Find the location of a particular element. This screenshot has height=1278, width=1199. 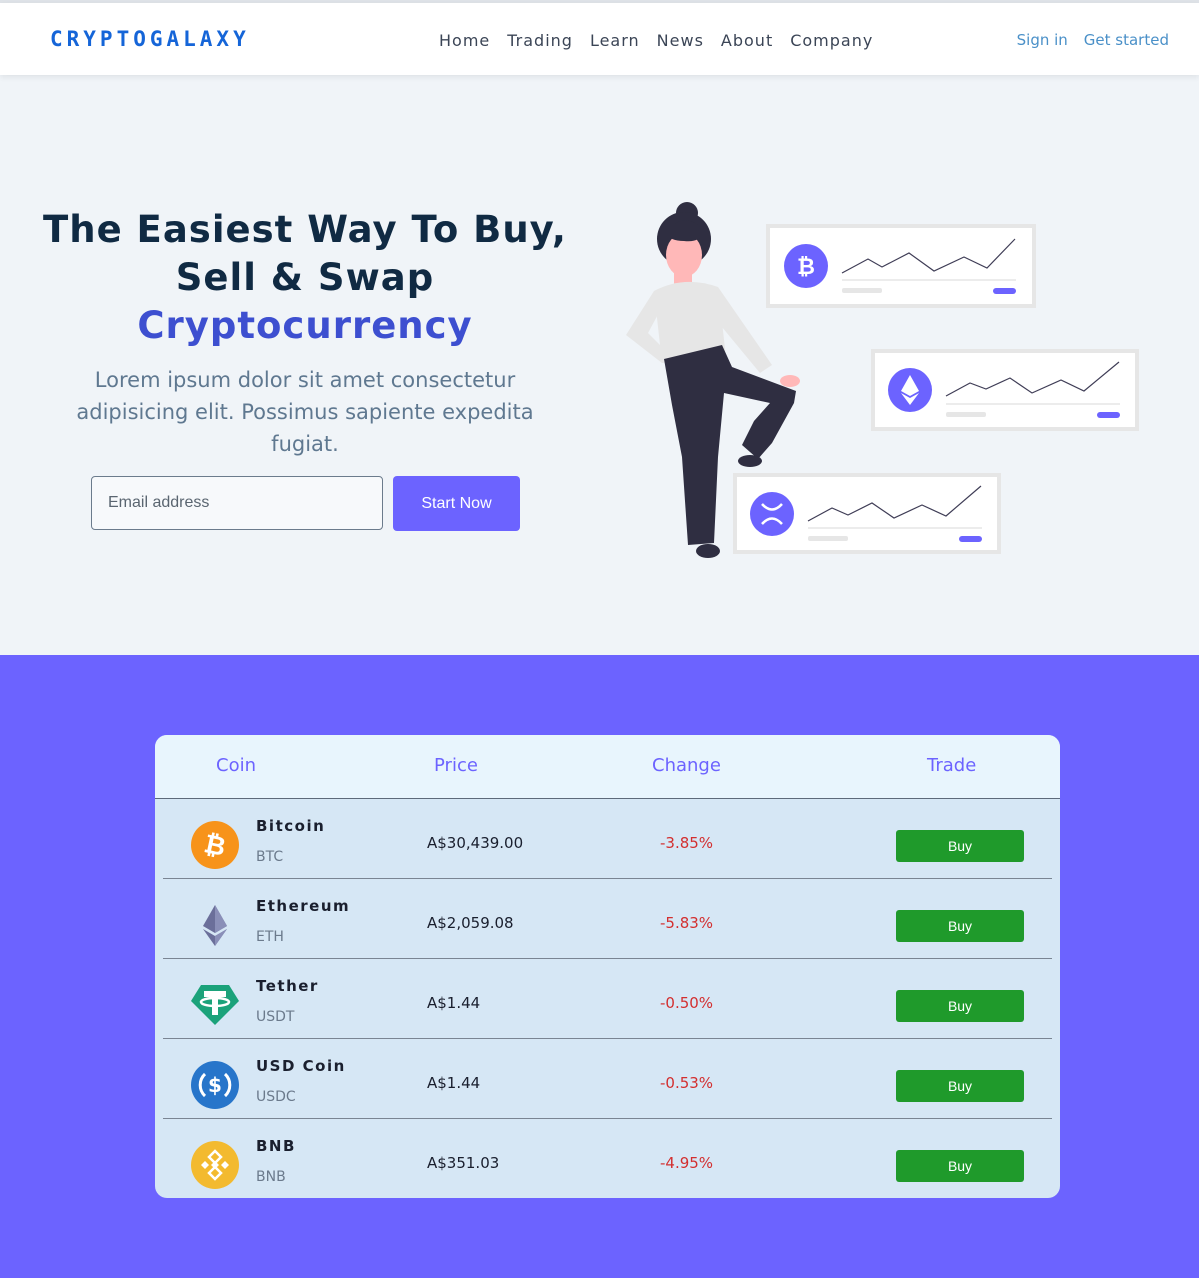

coin-name: Ethereum is located at coordinates (303, 906).